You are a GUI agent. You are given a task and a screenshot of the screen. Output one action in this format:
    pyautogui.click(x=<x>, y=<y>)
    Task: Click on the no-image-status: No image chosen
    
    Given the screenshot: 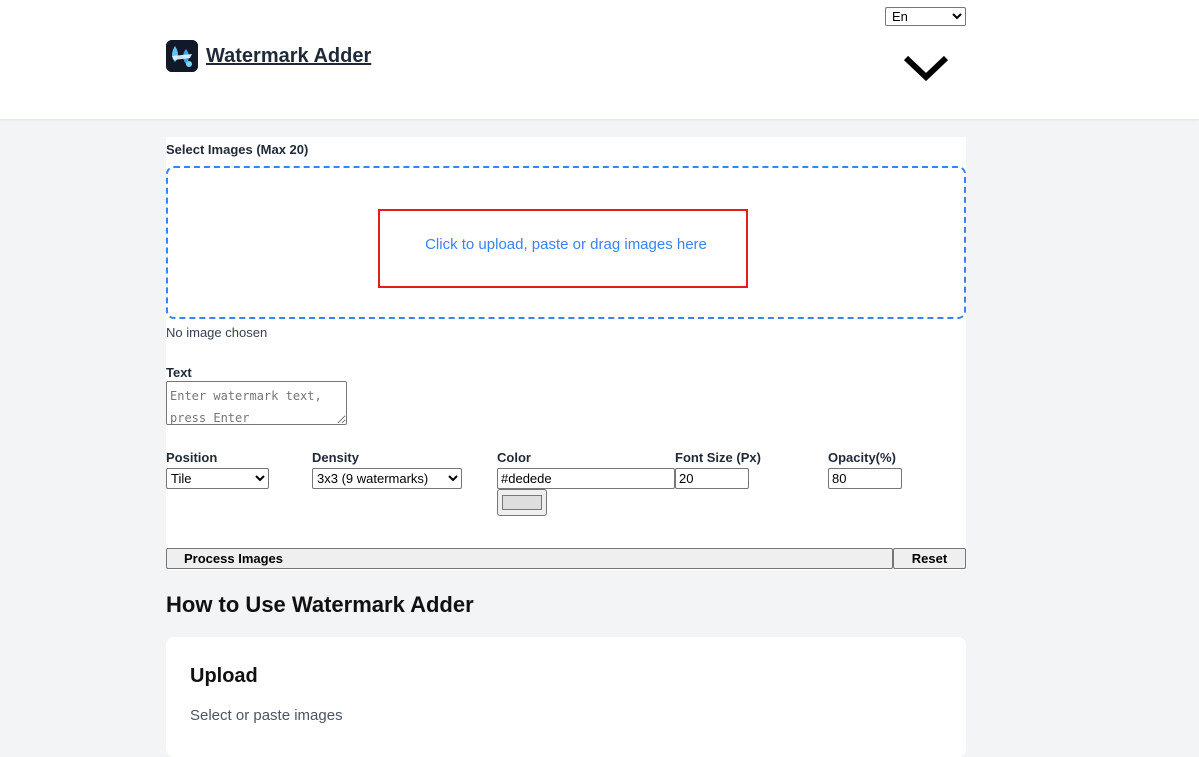 What is the action you would take?
    pyautogui.click(x=217, y=332)
    